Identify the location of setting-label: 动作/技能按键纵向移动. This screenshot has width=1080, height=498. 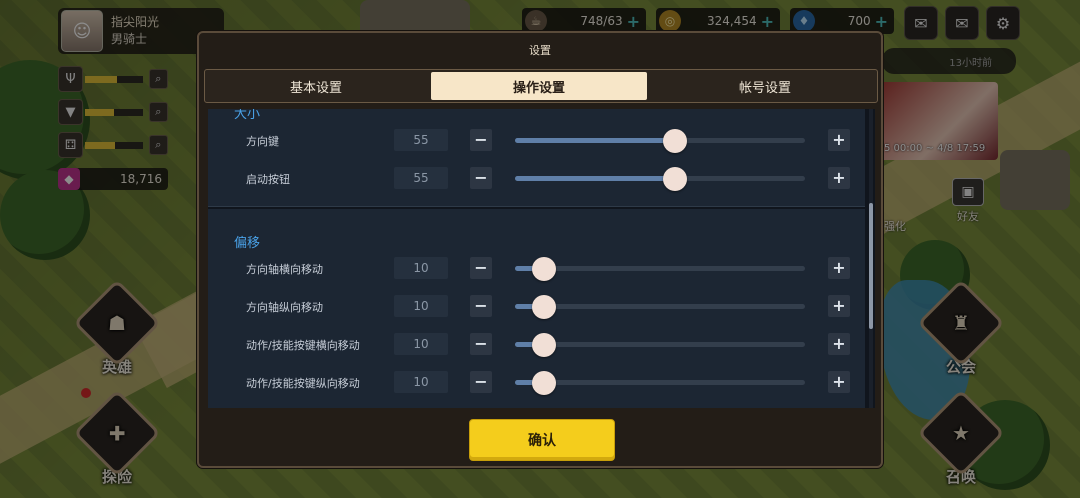
(303, 383).